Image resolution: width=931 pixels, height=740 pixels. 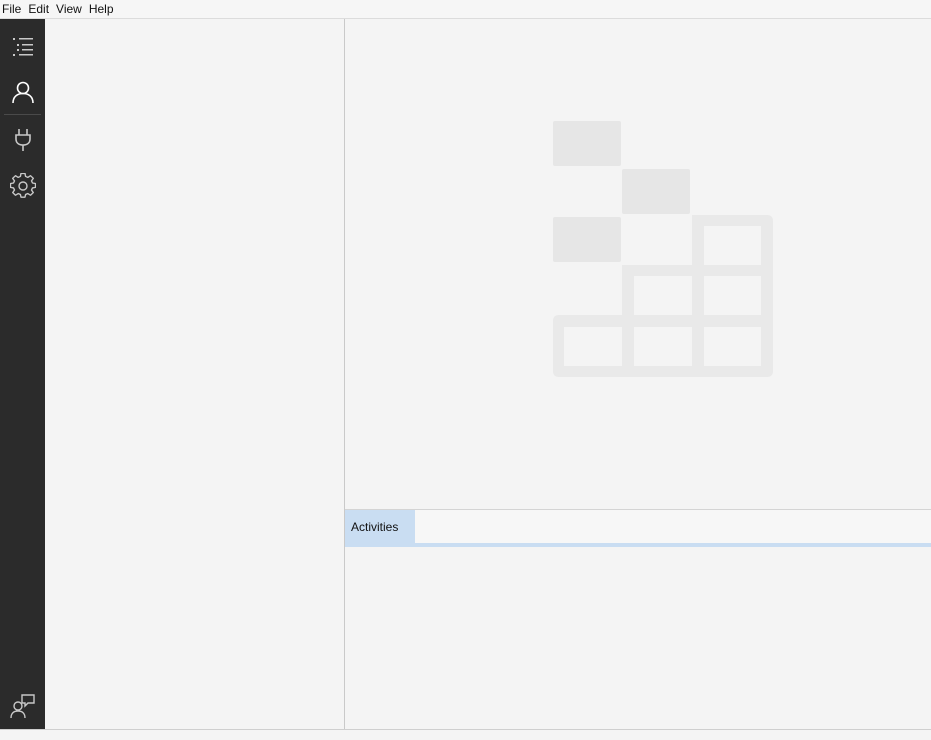 What do you see at coordinates (638, 528) in the screenshot?
I see `bottom-panel-tabstrip: Activities` at bounding box center [638, 528].